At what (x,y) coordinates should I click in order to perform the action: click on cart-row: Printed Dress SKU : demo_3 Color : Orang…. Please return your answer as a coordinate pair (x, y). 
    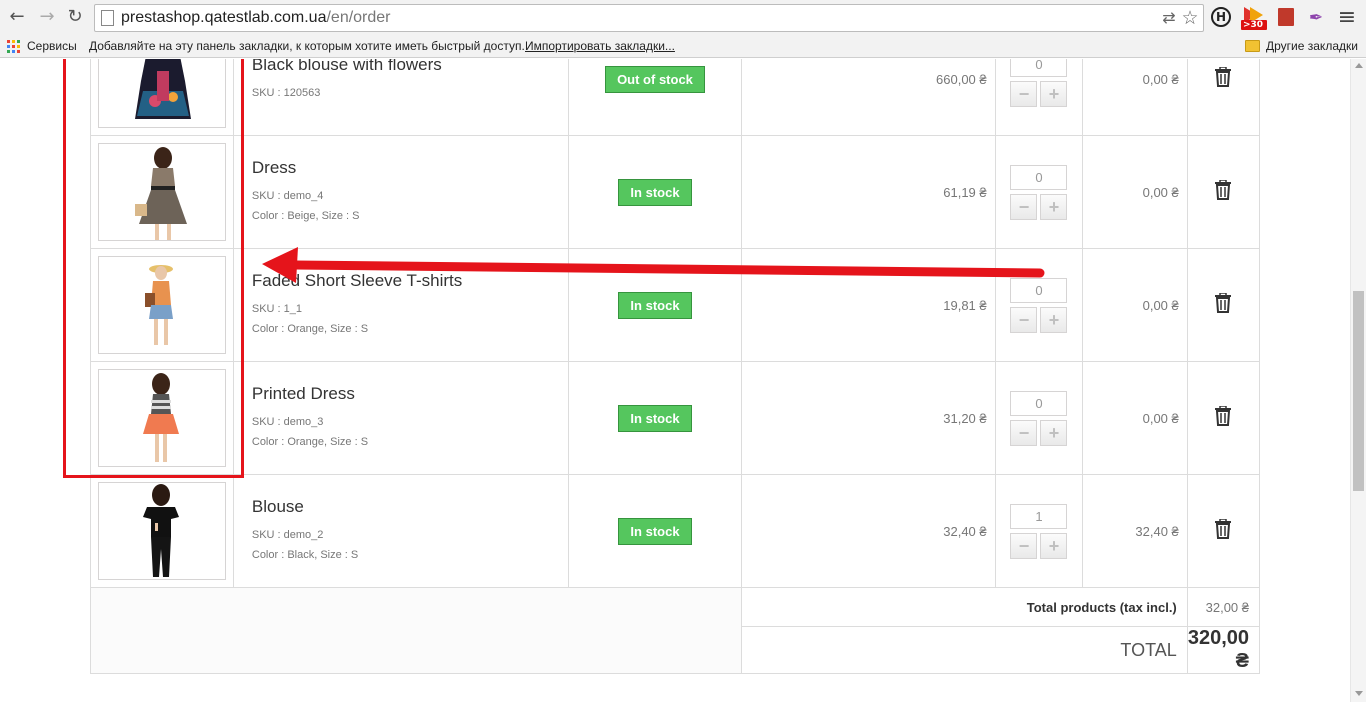
    Looking at the image, I should click on (675, 418).